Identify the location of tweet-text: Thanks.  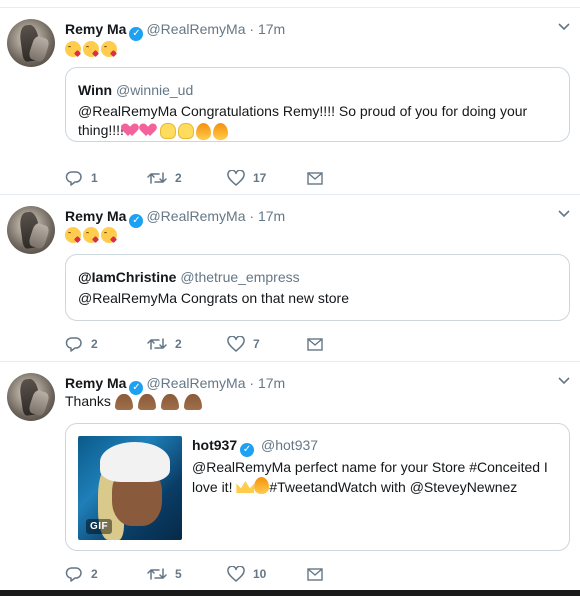
(135, 401).